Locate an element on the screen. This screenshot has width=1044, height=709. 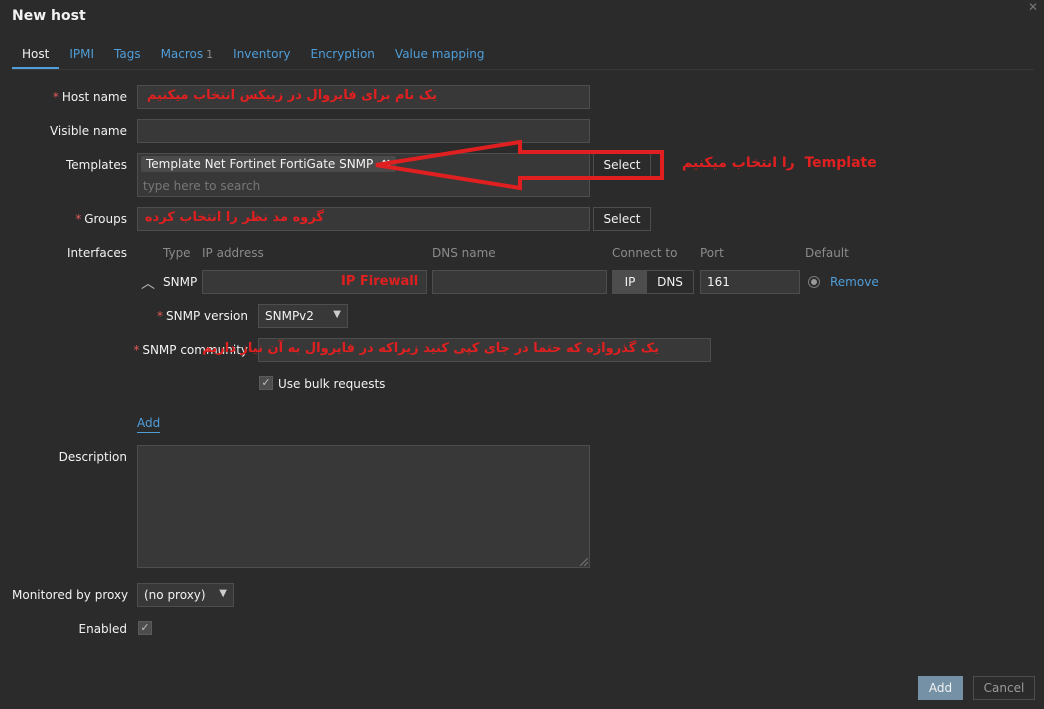
tab-value-mapping: Value mapping is located at coordinates (440, 56).